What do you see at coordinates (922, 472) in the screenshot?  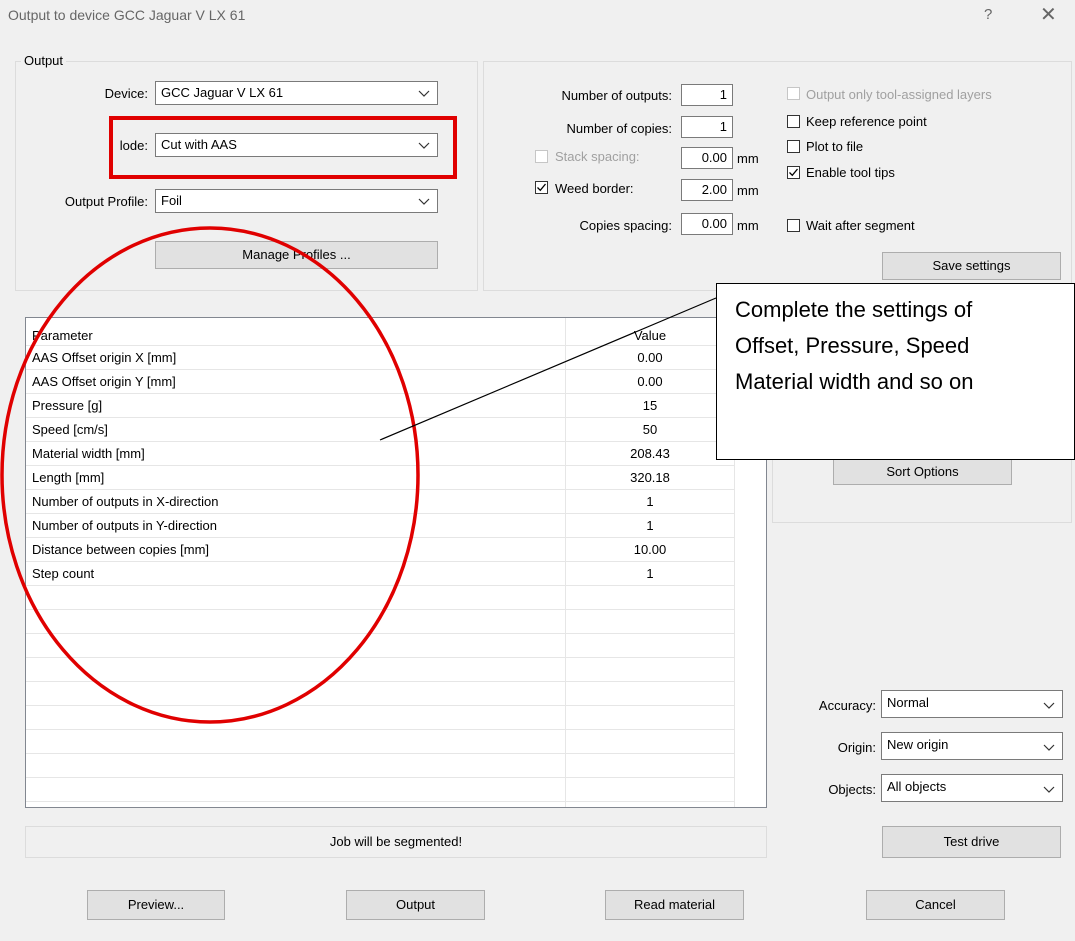 I see `sort-options-button: Sort Options` at bounding box center [922, 472].